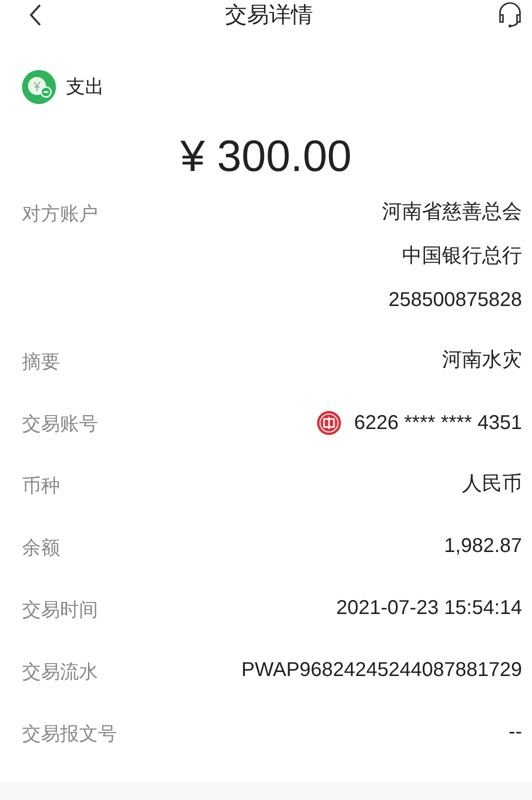  I want to click on field-label: 交易流水, so click(60, 672).